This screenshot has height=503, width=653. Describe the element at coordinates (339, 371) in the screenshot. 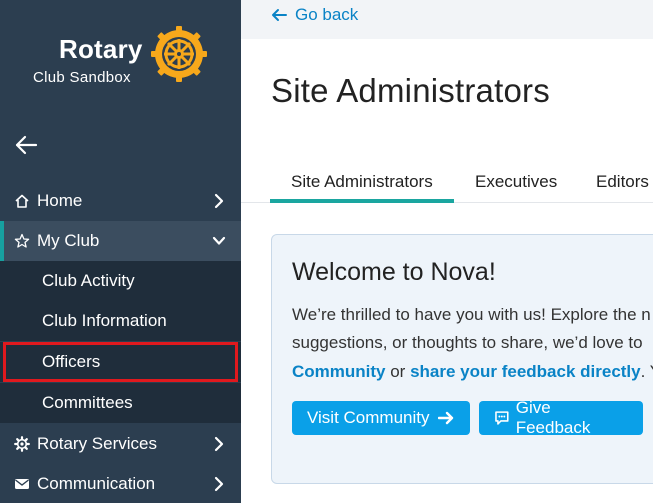

I see `community-link: Community` at that location.